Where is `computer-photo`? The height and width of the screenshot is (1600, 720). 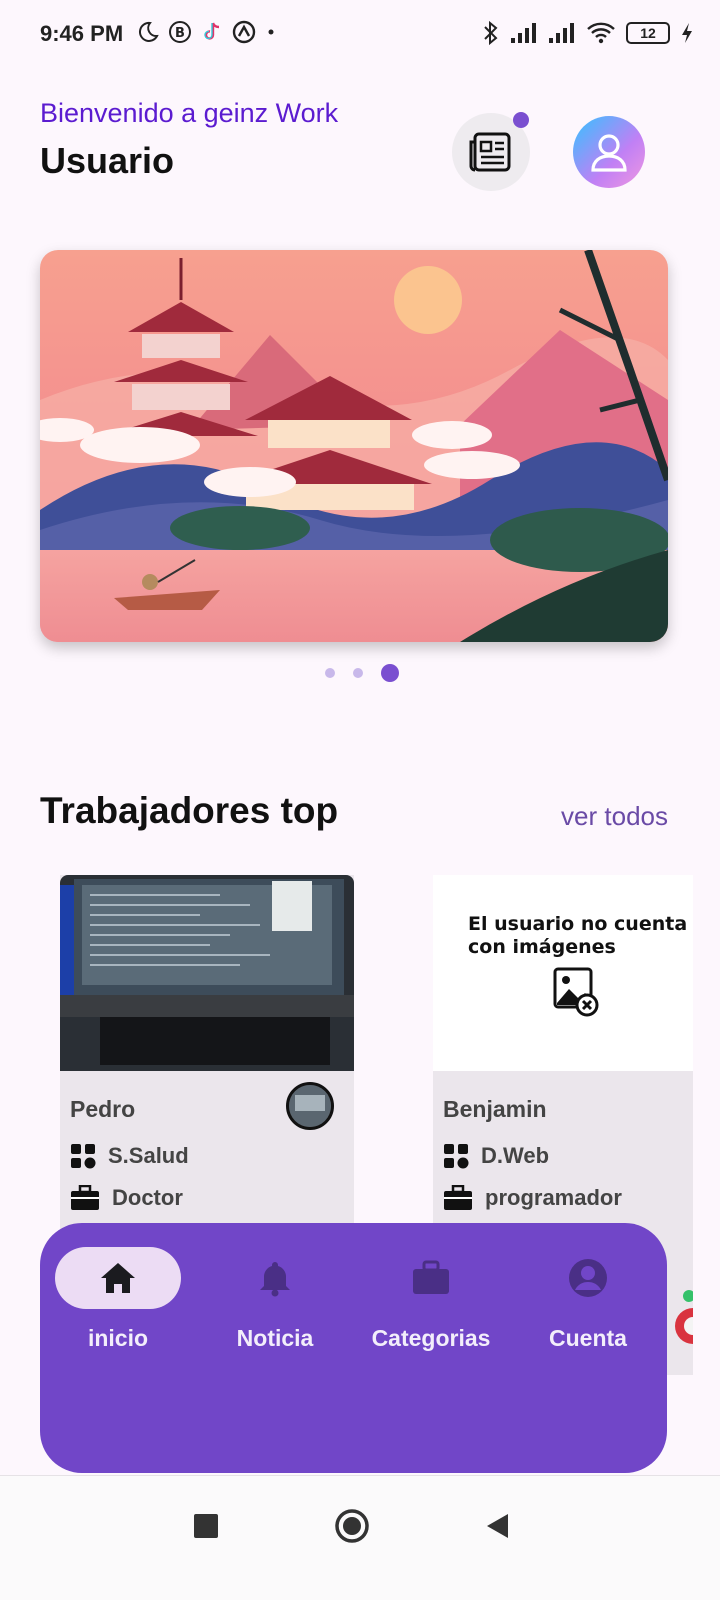
computer-photo is located at coordinates (207, 973).